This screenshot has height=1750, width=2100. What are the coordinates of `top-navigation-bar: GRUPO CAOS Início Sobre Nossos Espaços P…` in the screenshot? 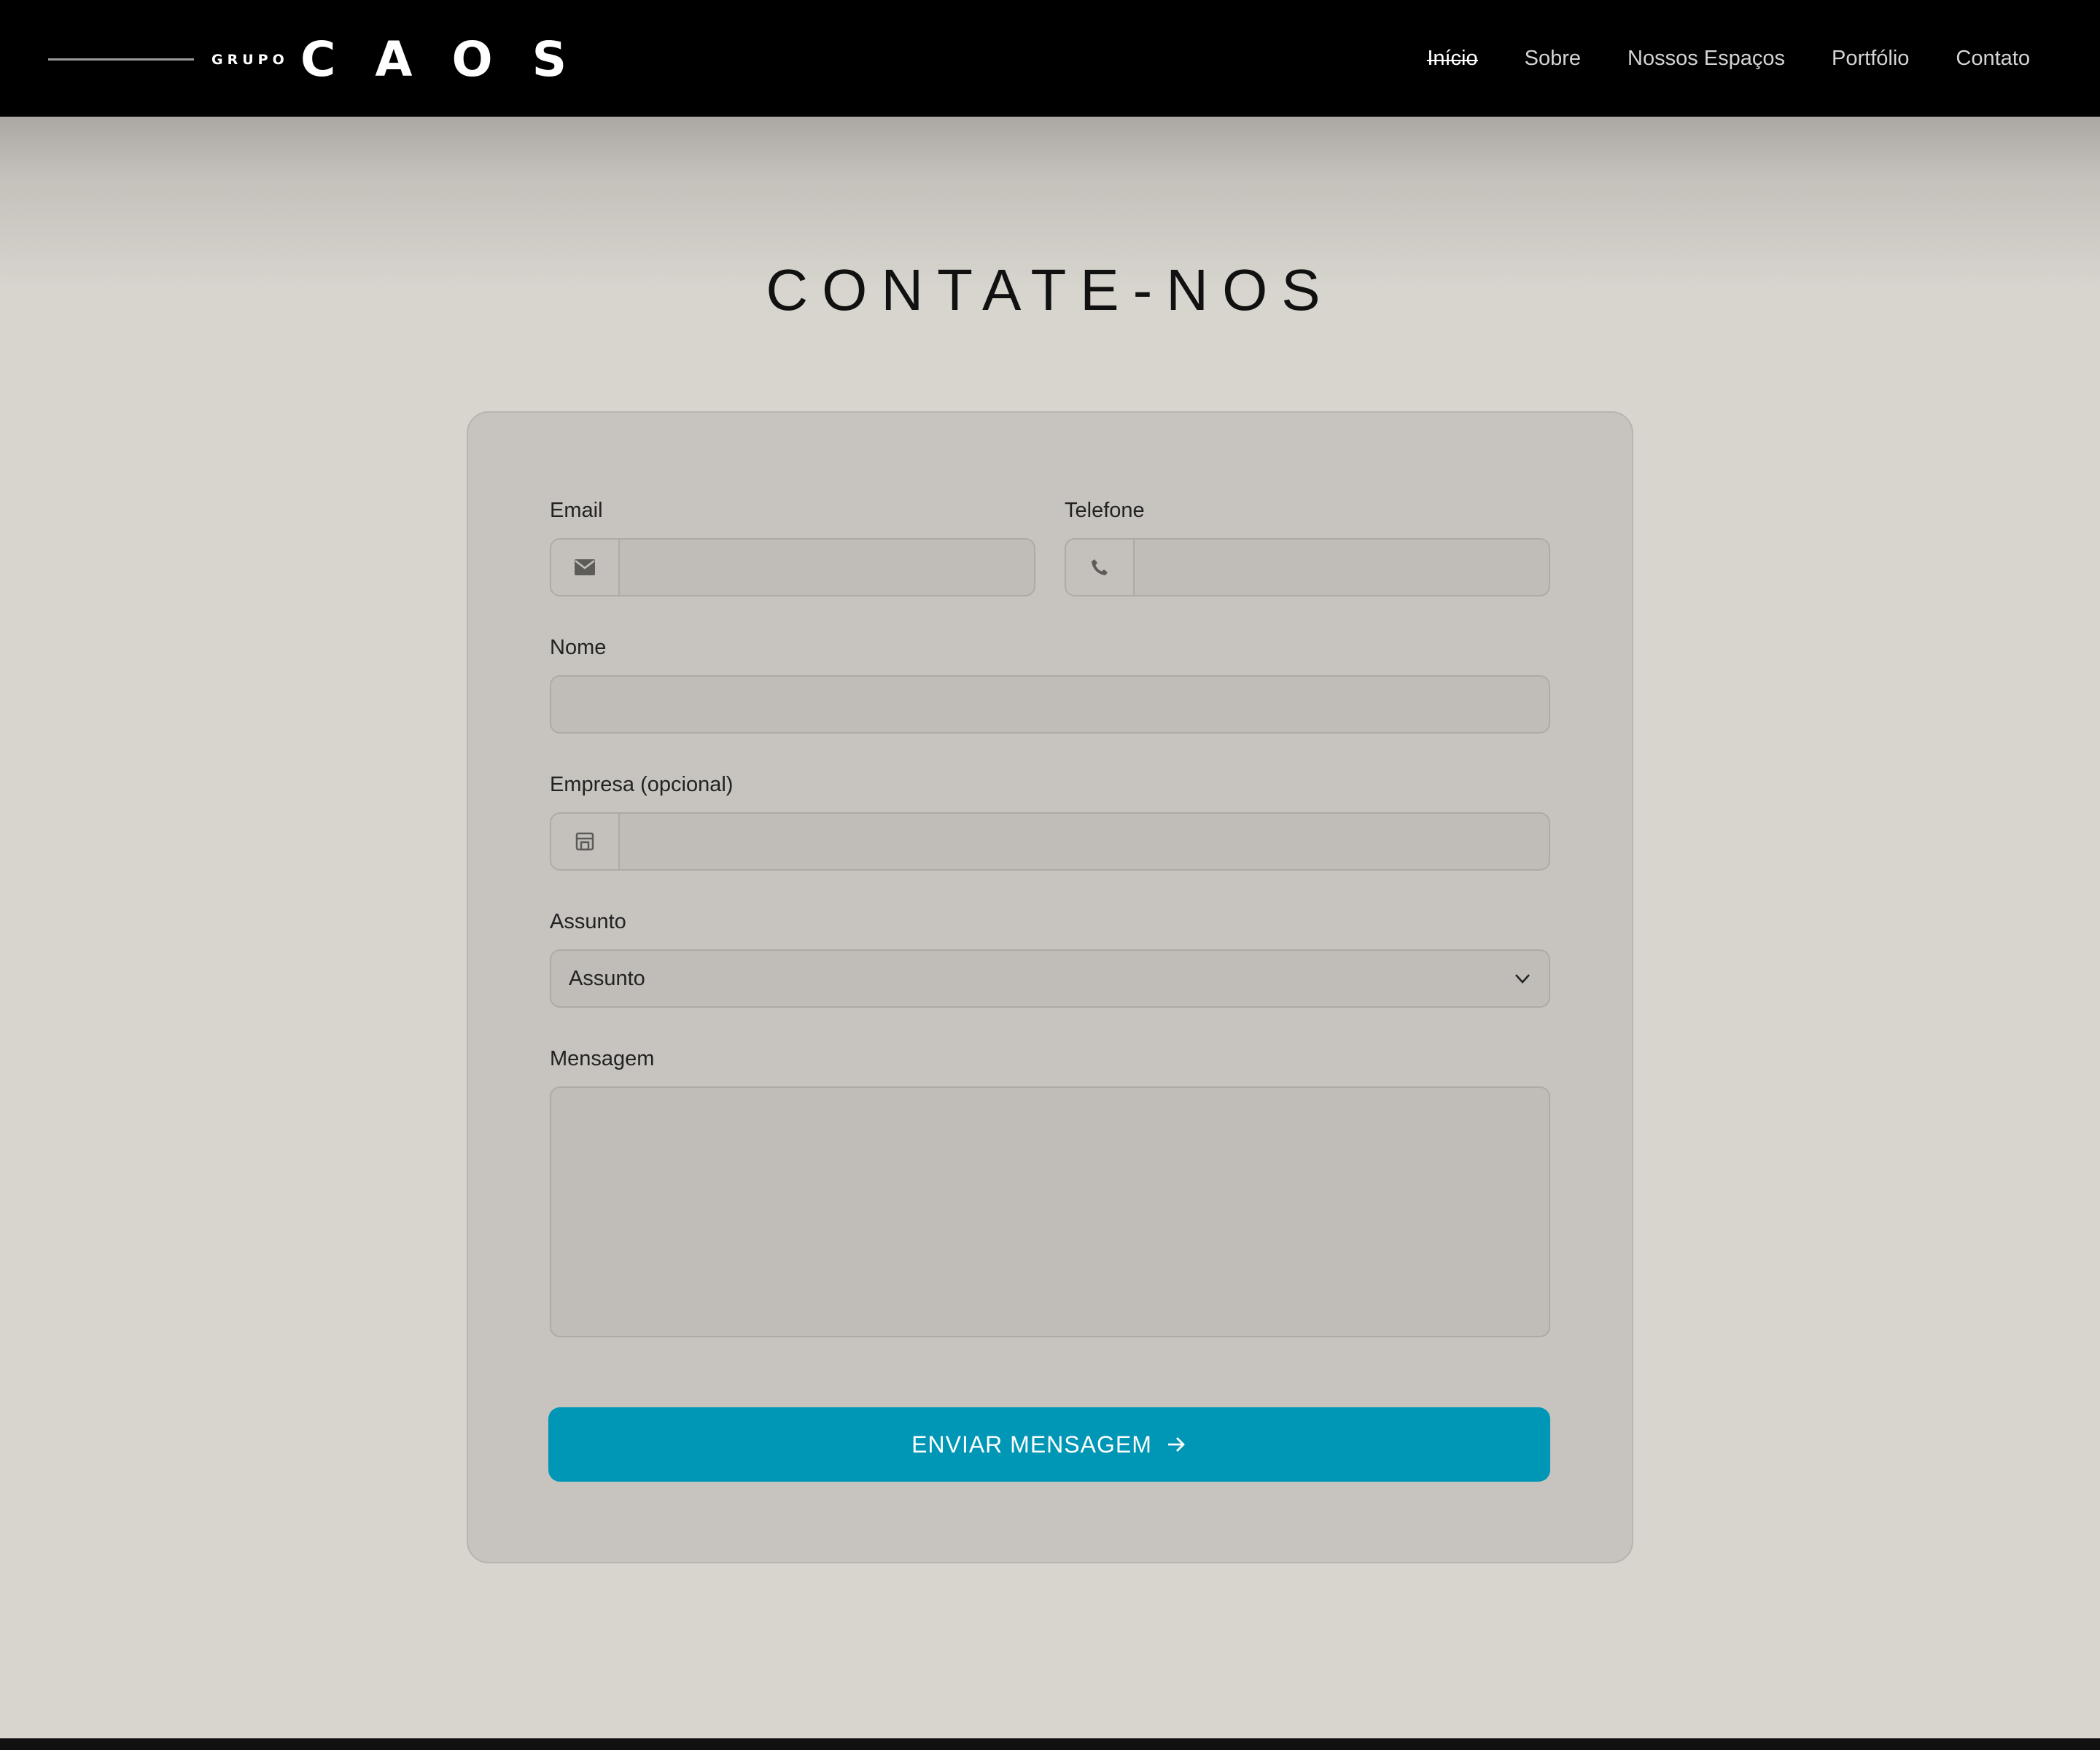 It's located at (1050, 58).